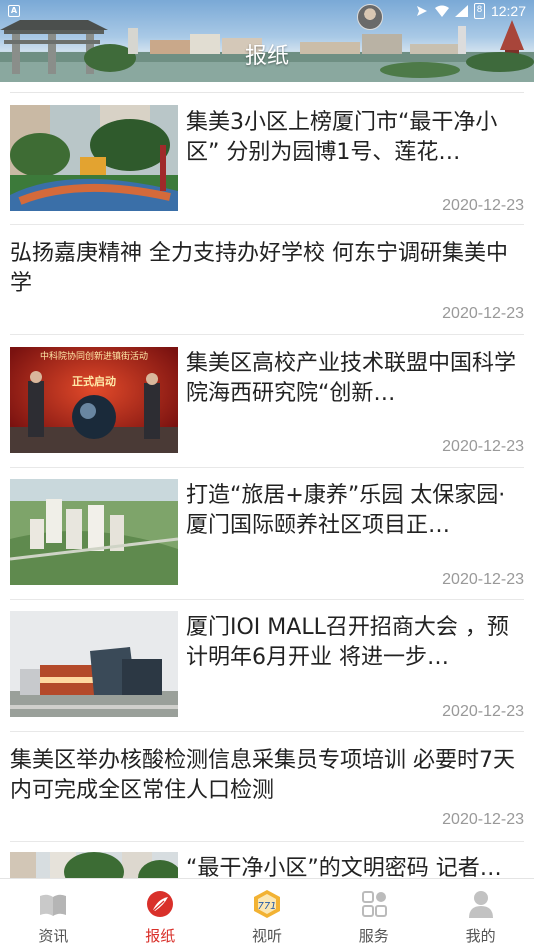 The width and height of the screenshot is (534, 950). Describe the element at coordinates (508, 11) in the screenshot. I see `clock: 12:27` at that location.